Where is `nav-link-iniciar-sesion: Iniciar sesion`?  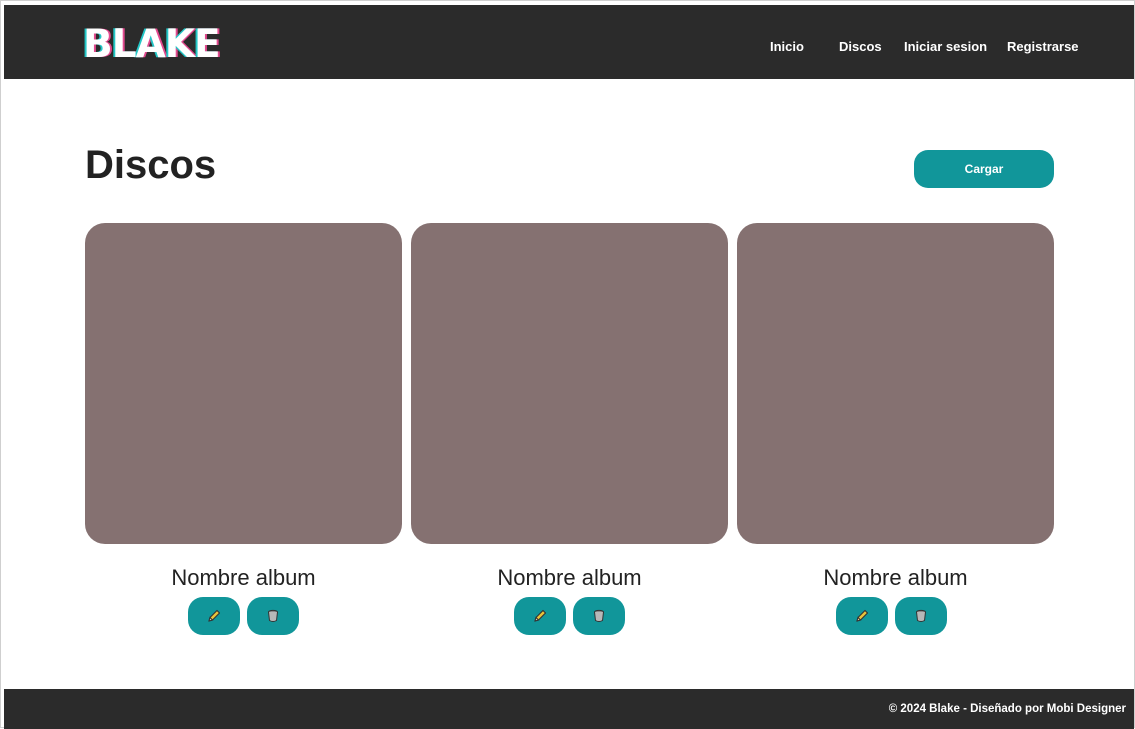 nav-link-iniciar-sesion: Iniciar sesion is located at coordinates (945, 46).